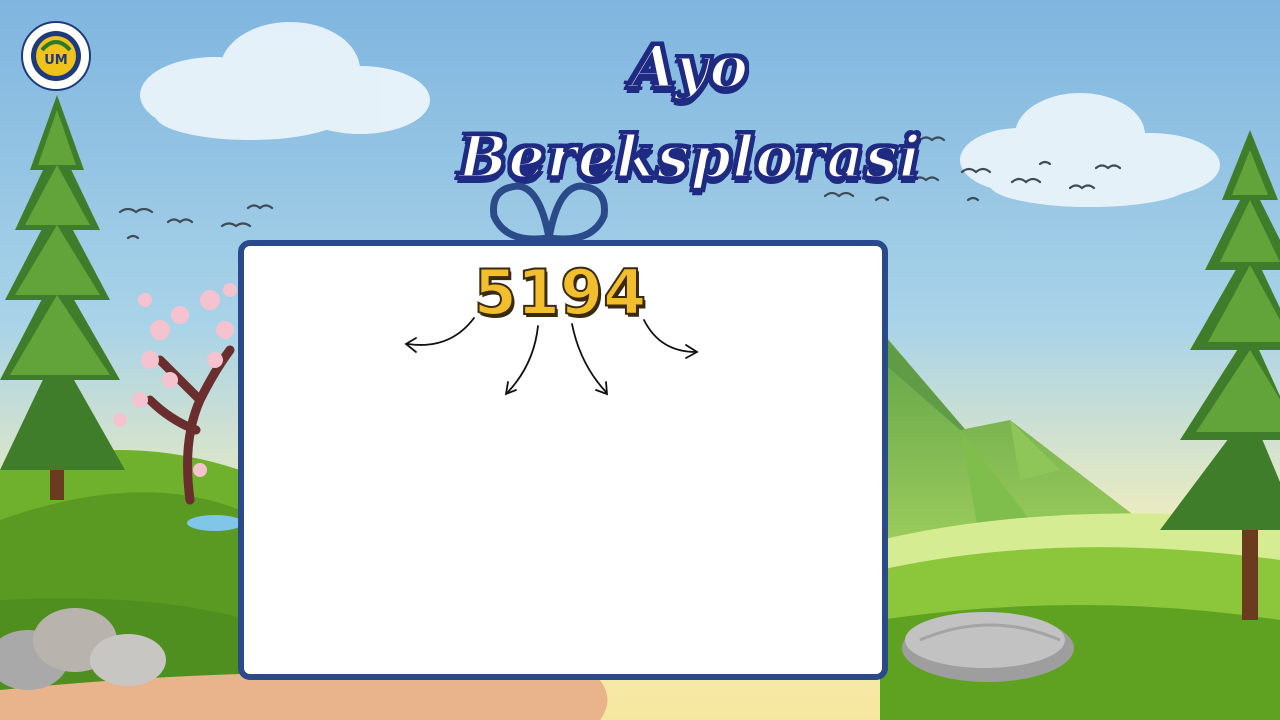  I want to click on university-seal-icon: UM, so click(56, 56).